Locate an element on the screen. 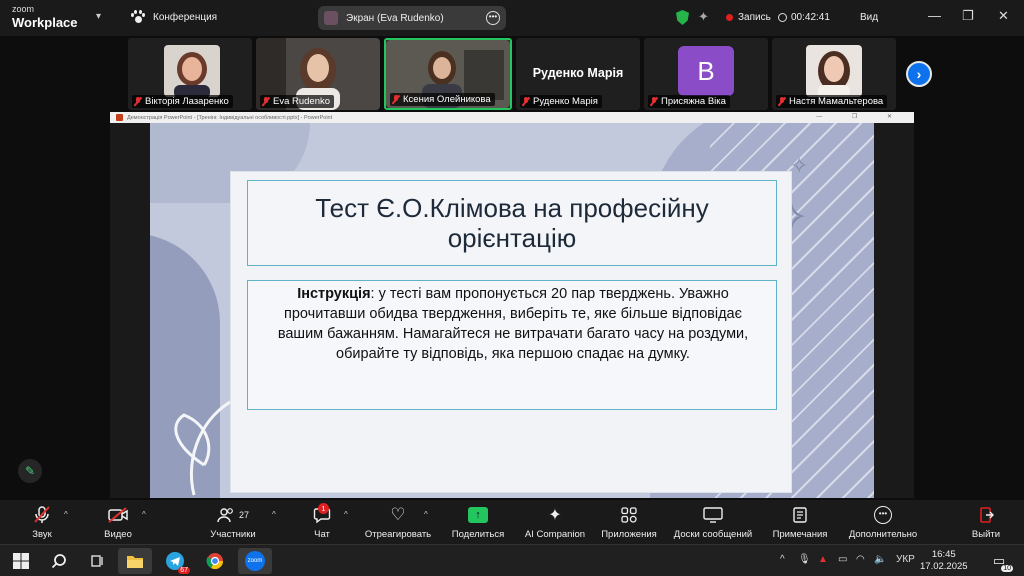 This screenshot has height=576, width=1024. apps-button: Приложения is located at coordinates (629, 522).